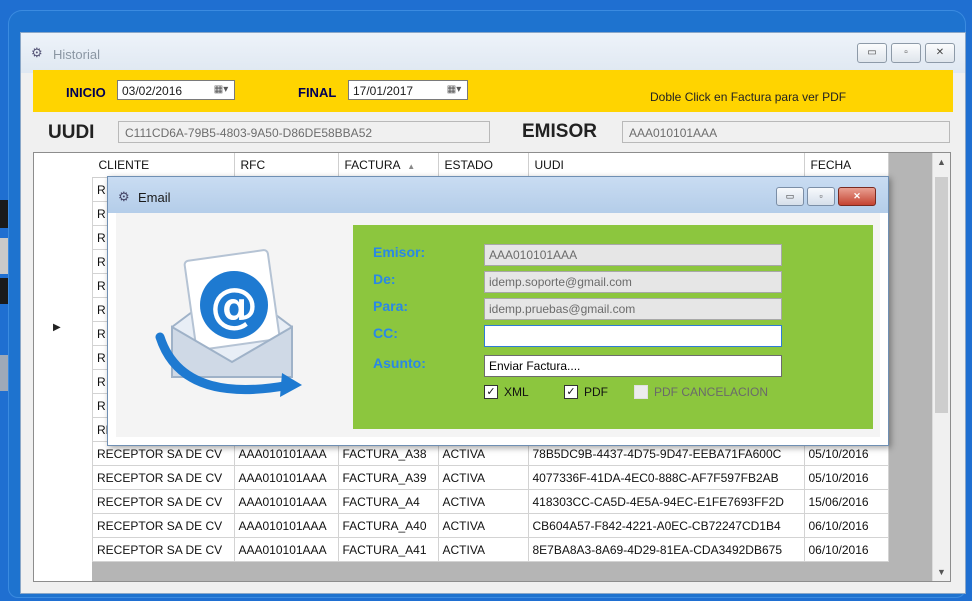 This screenshot has height=601, width=972. What do you see at coordinates (86, 92) in the screenshot?
I see `inicio-label: INICIO` at bounding box center [86, 92].